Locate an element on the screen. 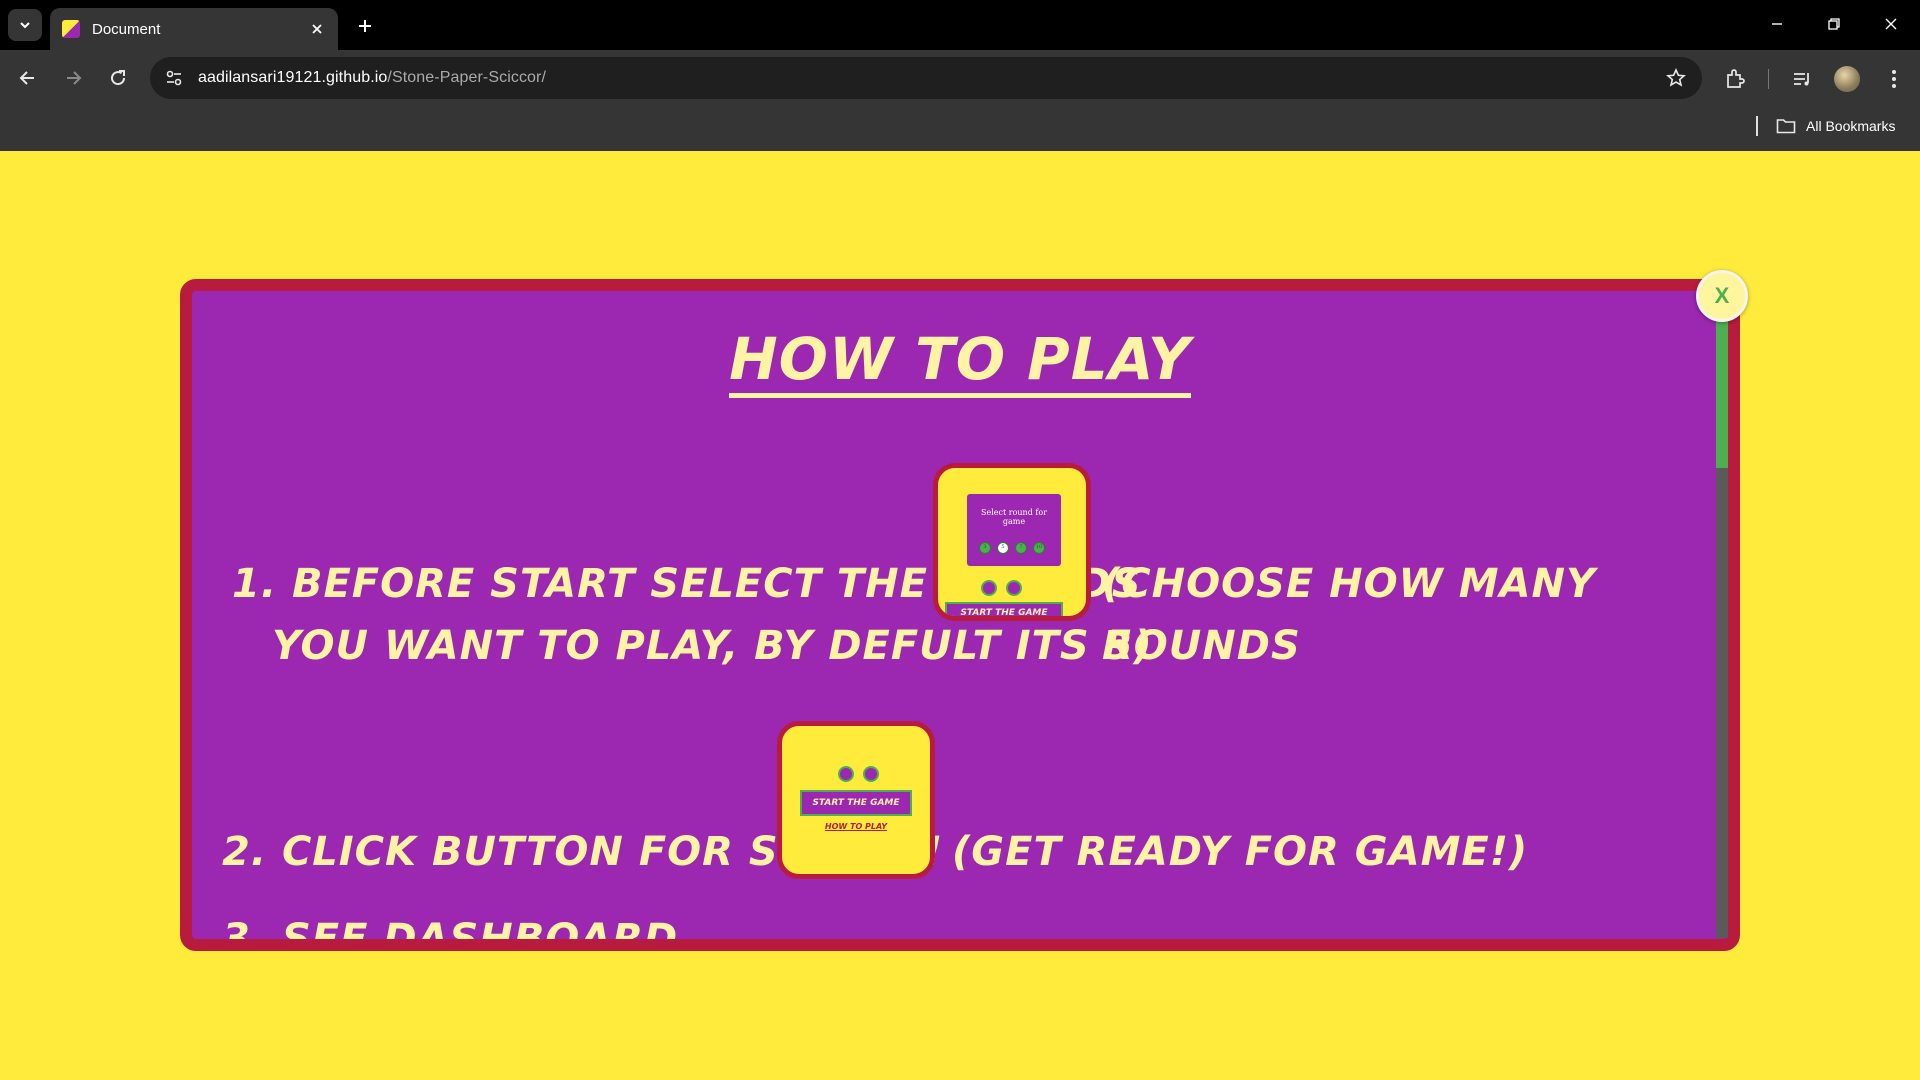  start-button-preview-image: START THE GAME HOW TO PLAY is located at coordinates (856, 800).